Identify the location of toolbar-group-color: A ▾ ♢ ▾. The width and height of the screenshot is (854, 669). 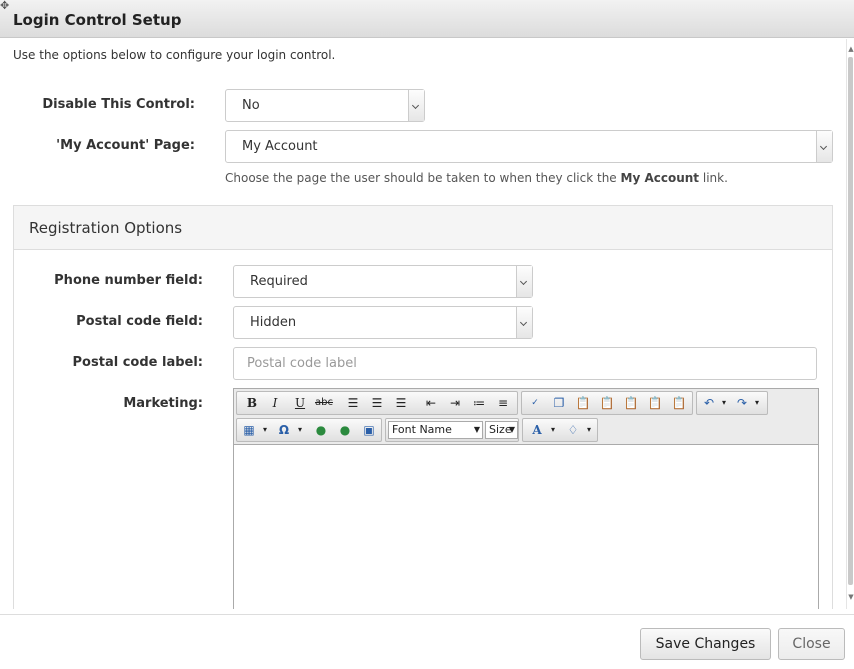
(560, 430).